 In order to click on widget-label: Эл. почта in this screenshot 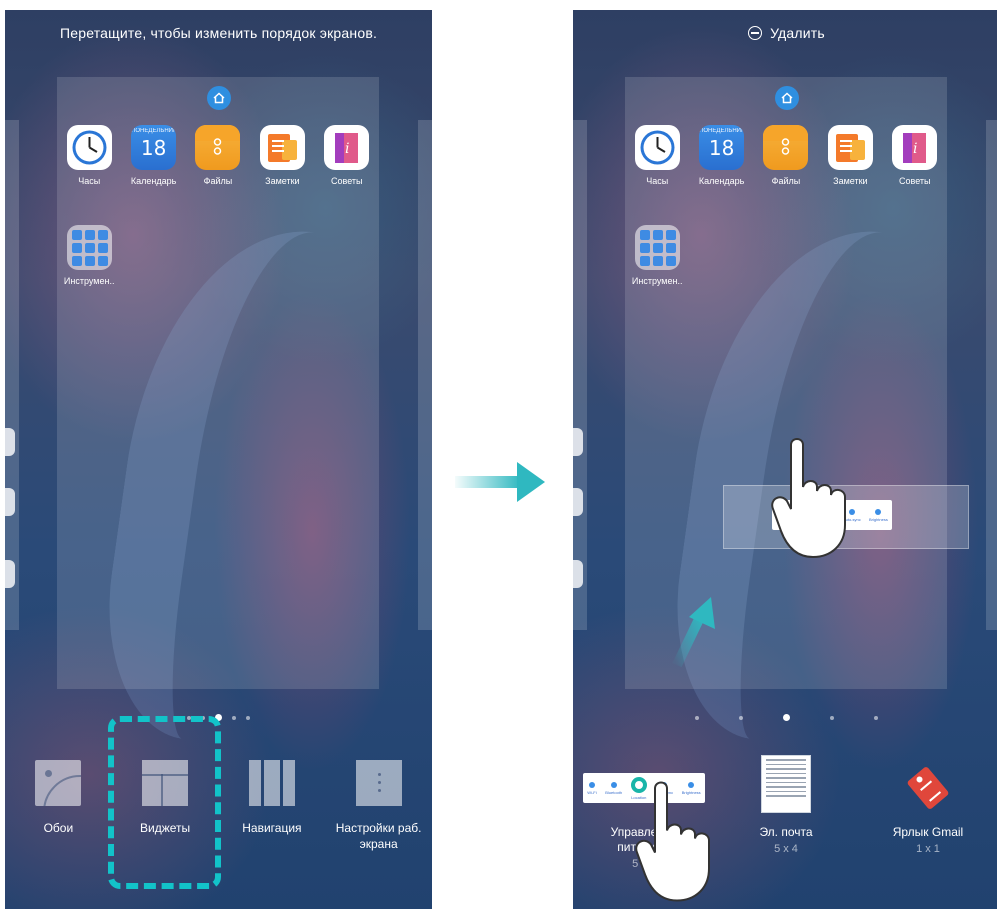, I will do `click(786, 832)`.